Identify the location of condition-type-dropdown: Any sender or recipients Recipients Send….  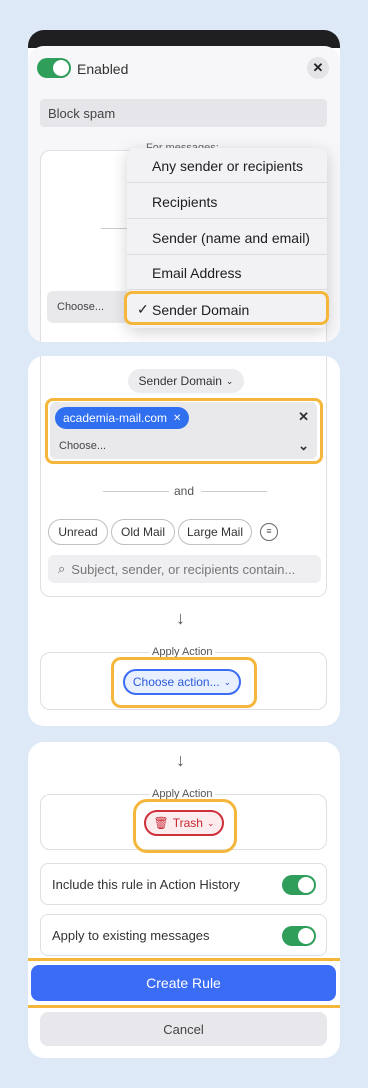
(227, 238).